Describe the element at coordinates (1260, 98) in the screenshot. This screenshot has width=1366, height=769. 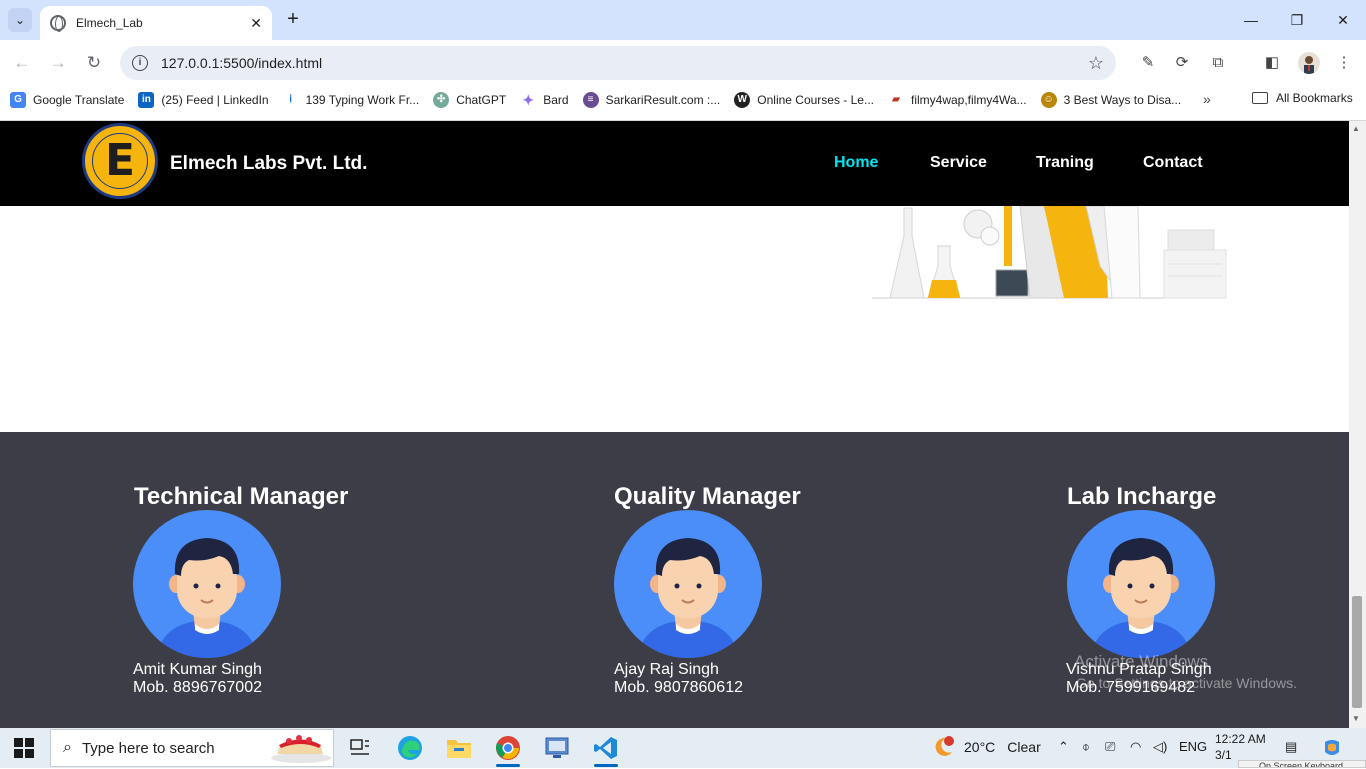
I see `folder-icon` at that location.